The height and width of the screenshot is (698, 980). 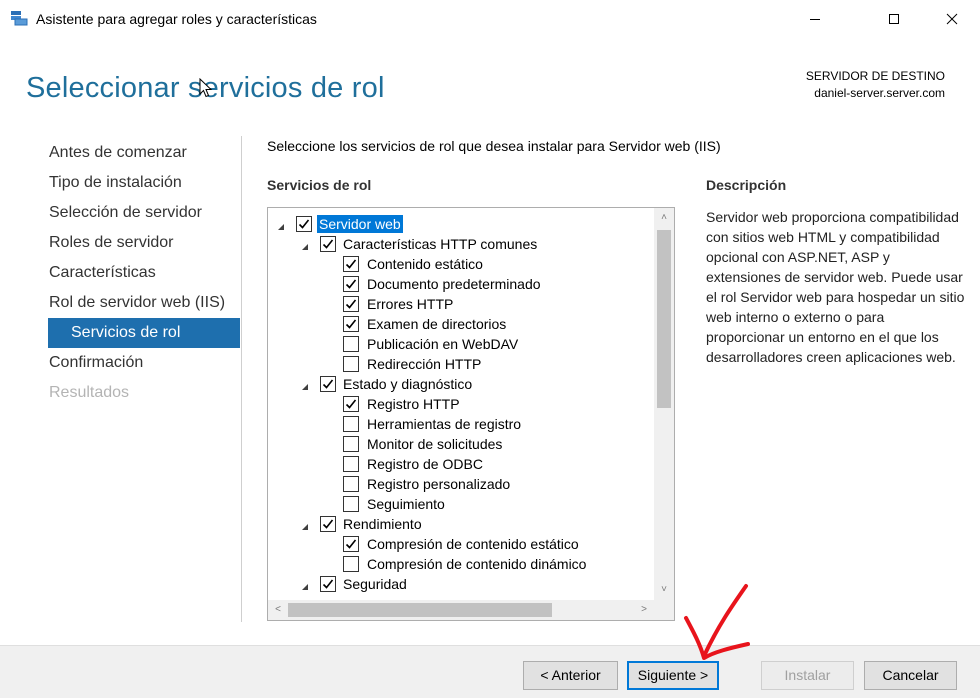 I want to click on scroll-up-icon: ˄, so click(x=664, y=218).